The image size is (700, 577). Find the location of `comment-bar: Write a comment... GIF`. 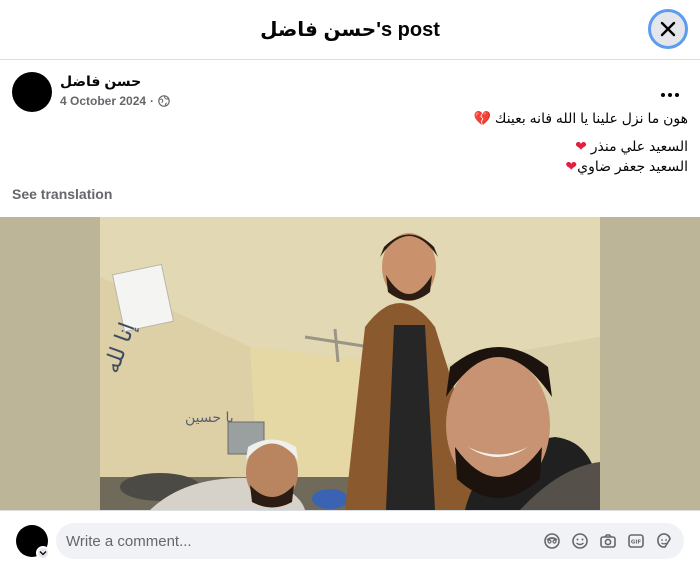

comment-bar: Write a comment... GIF is located at coordinates (350, 543).